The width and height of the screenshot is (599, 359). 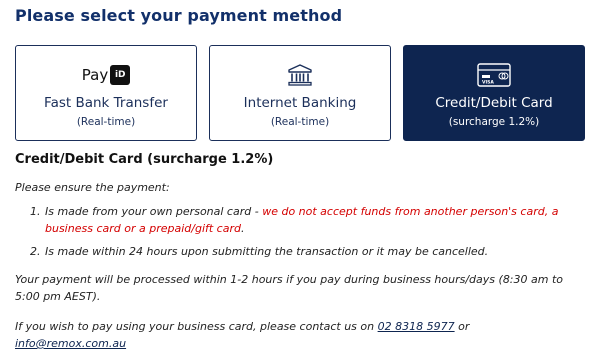 What do you see at coordinates (494, 122) in the screenshot?
I see `payment-option-subtitle: (surcharge 1.2%)` at bounding box center [494, 122].